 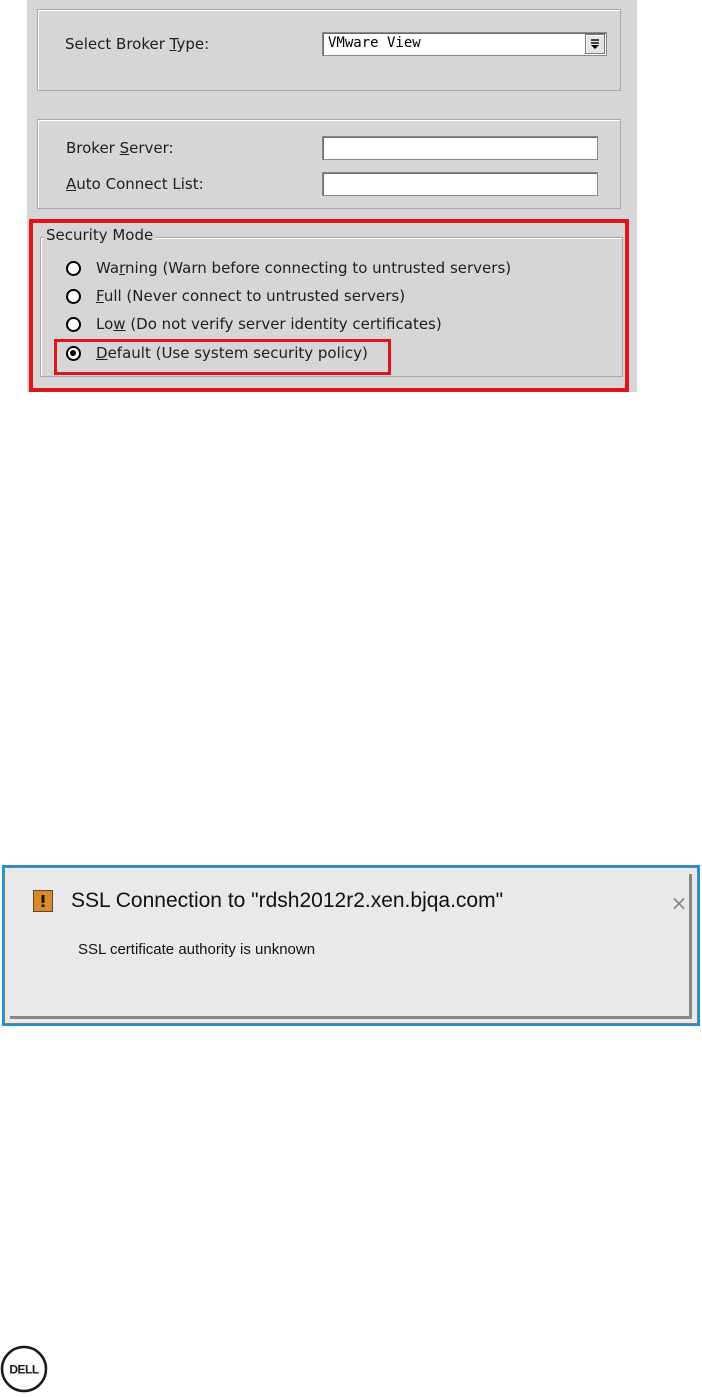 What do you see at coordinates (135, 184) in the screenshot?
I see `auto-connect-label: Auto Connect List:` at bounding box center [135, 184].